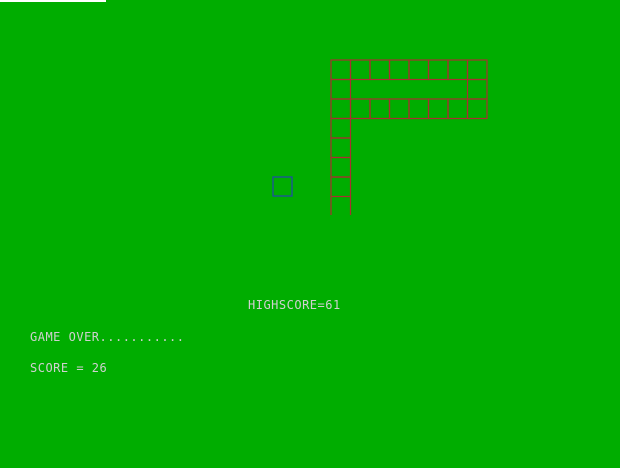  Describe the element at coordinates (409, 137) in the screenshot. I see `snake` at that location.